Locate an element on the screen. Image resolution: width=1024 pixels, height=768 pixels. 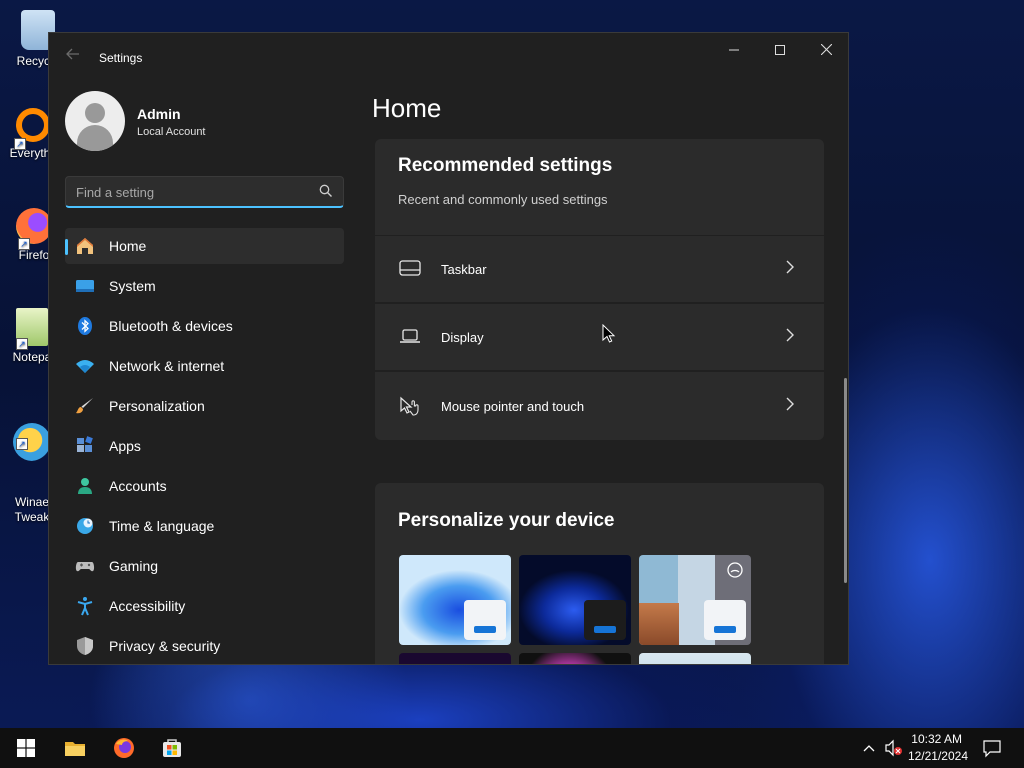
row-mouse-pointer-touch: Mouse pointer and touch is located at coordinates (599, 406).